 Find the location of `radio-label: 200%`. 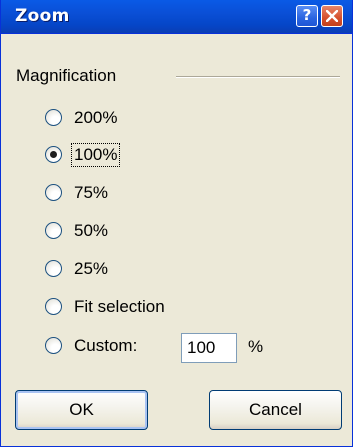

radio-label: 200% is located at coordinates (95, 118).